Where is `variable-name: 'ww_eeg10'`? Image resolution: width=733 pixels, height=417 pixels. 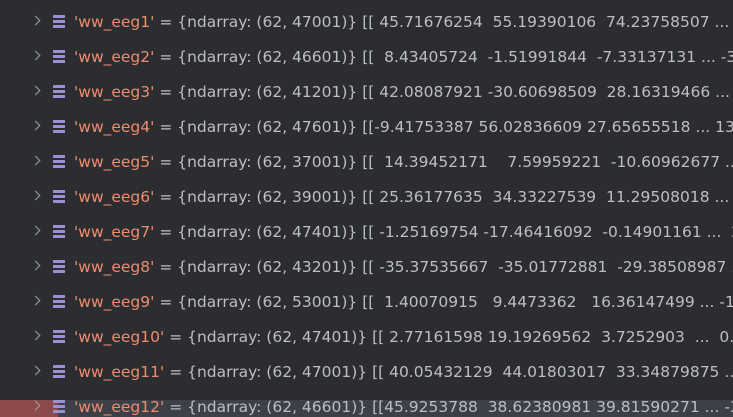
variable-name: 'ww_eeg10' is located at coordinates (119, 336).